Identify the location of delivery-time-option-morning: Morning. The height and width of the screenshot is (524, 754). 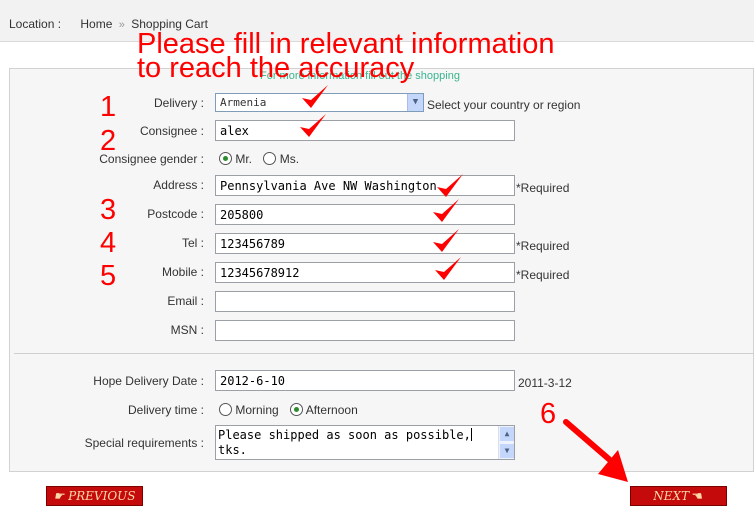
(249, 410).